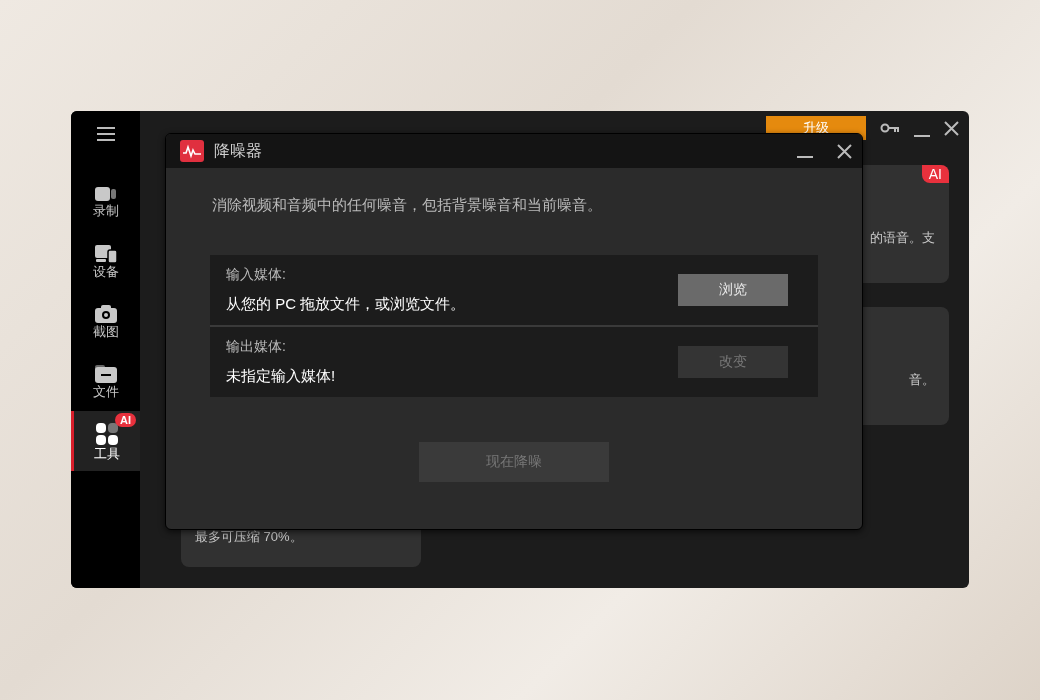 The height and width of the screenshot is (700, 1040). Describe the element at coordinates (256, 274) in the screenshot. I see `row-label: 输入媒体:` at that location.